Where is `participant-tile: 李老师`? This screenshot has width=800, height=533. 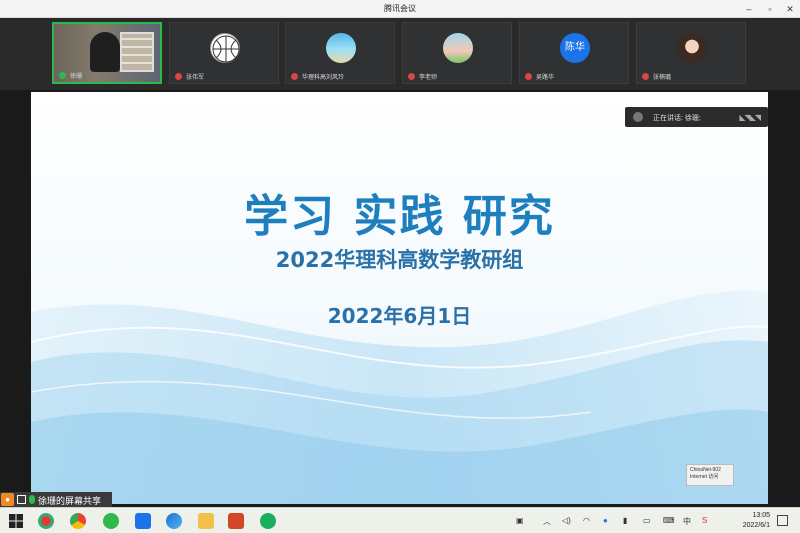 participant-tile: 李老师 is located at coordinates (457, 53).